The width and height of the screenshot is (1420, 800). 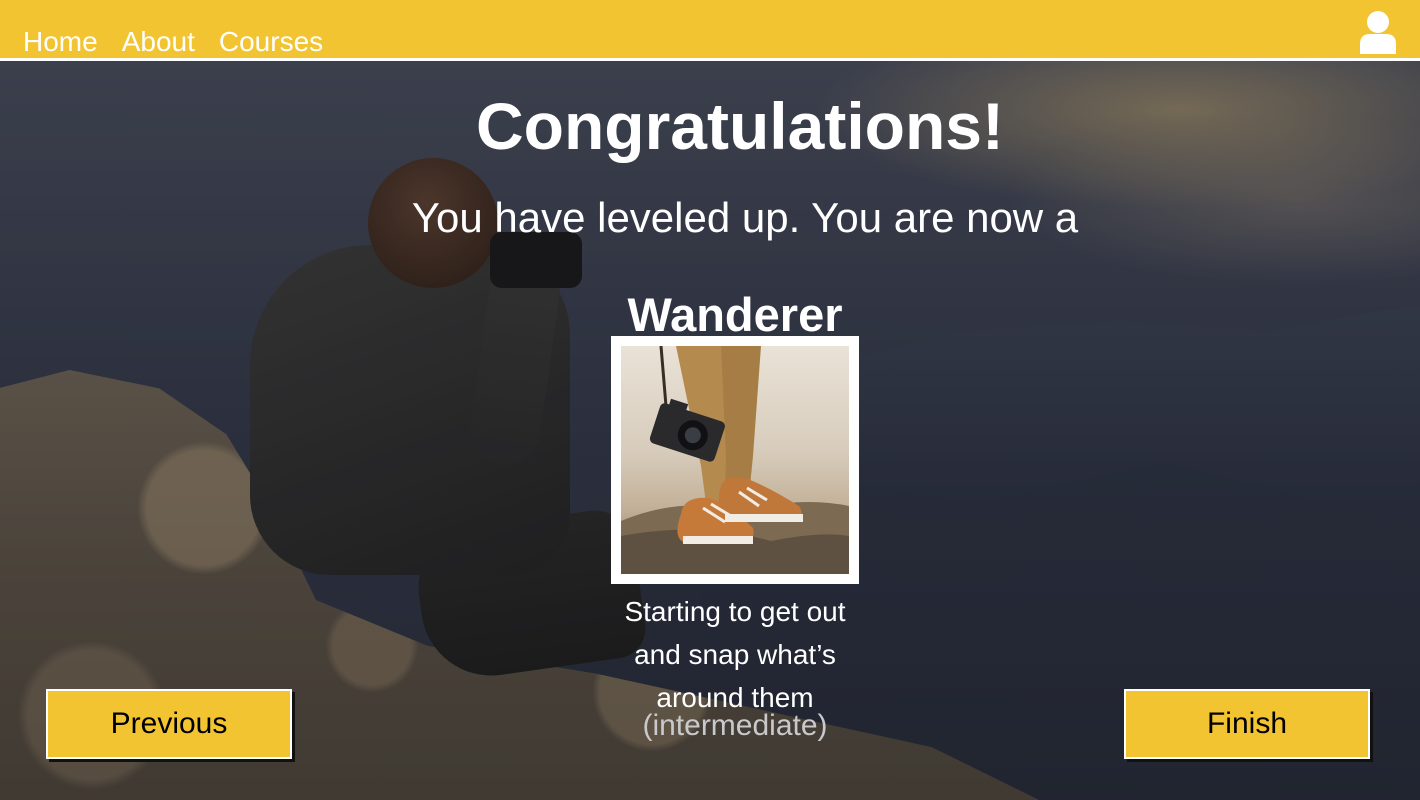 I want to click on level-badge-image, so click(x=735, y=460).